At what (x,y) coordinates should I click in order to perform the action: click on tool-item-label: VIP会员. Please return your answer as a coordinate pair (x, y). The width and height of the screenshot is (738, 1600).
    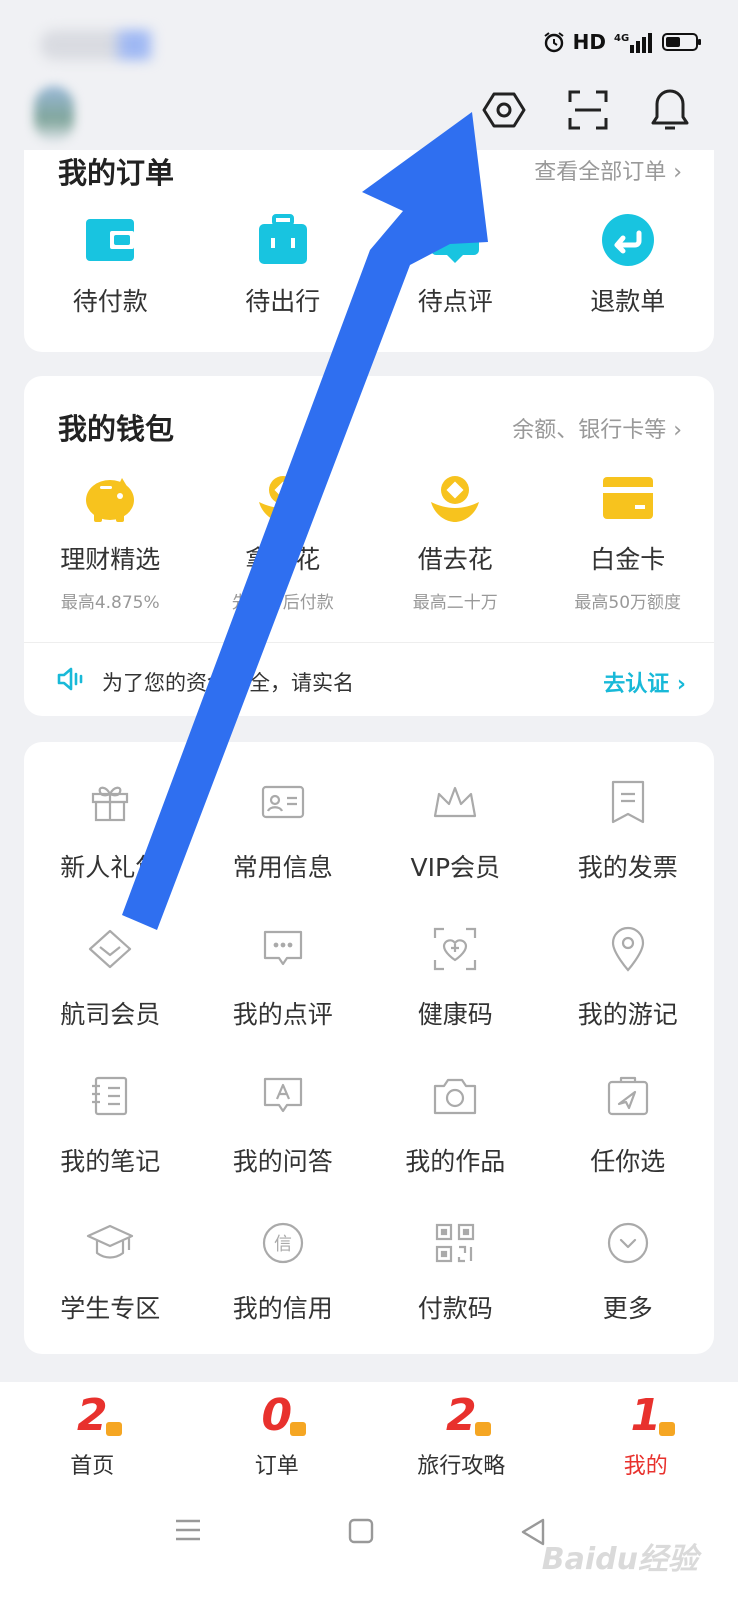
    Looking at the image, I should click on (455, 867).